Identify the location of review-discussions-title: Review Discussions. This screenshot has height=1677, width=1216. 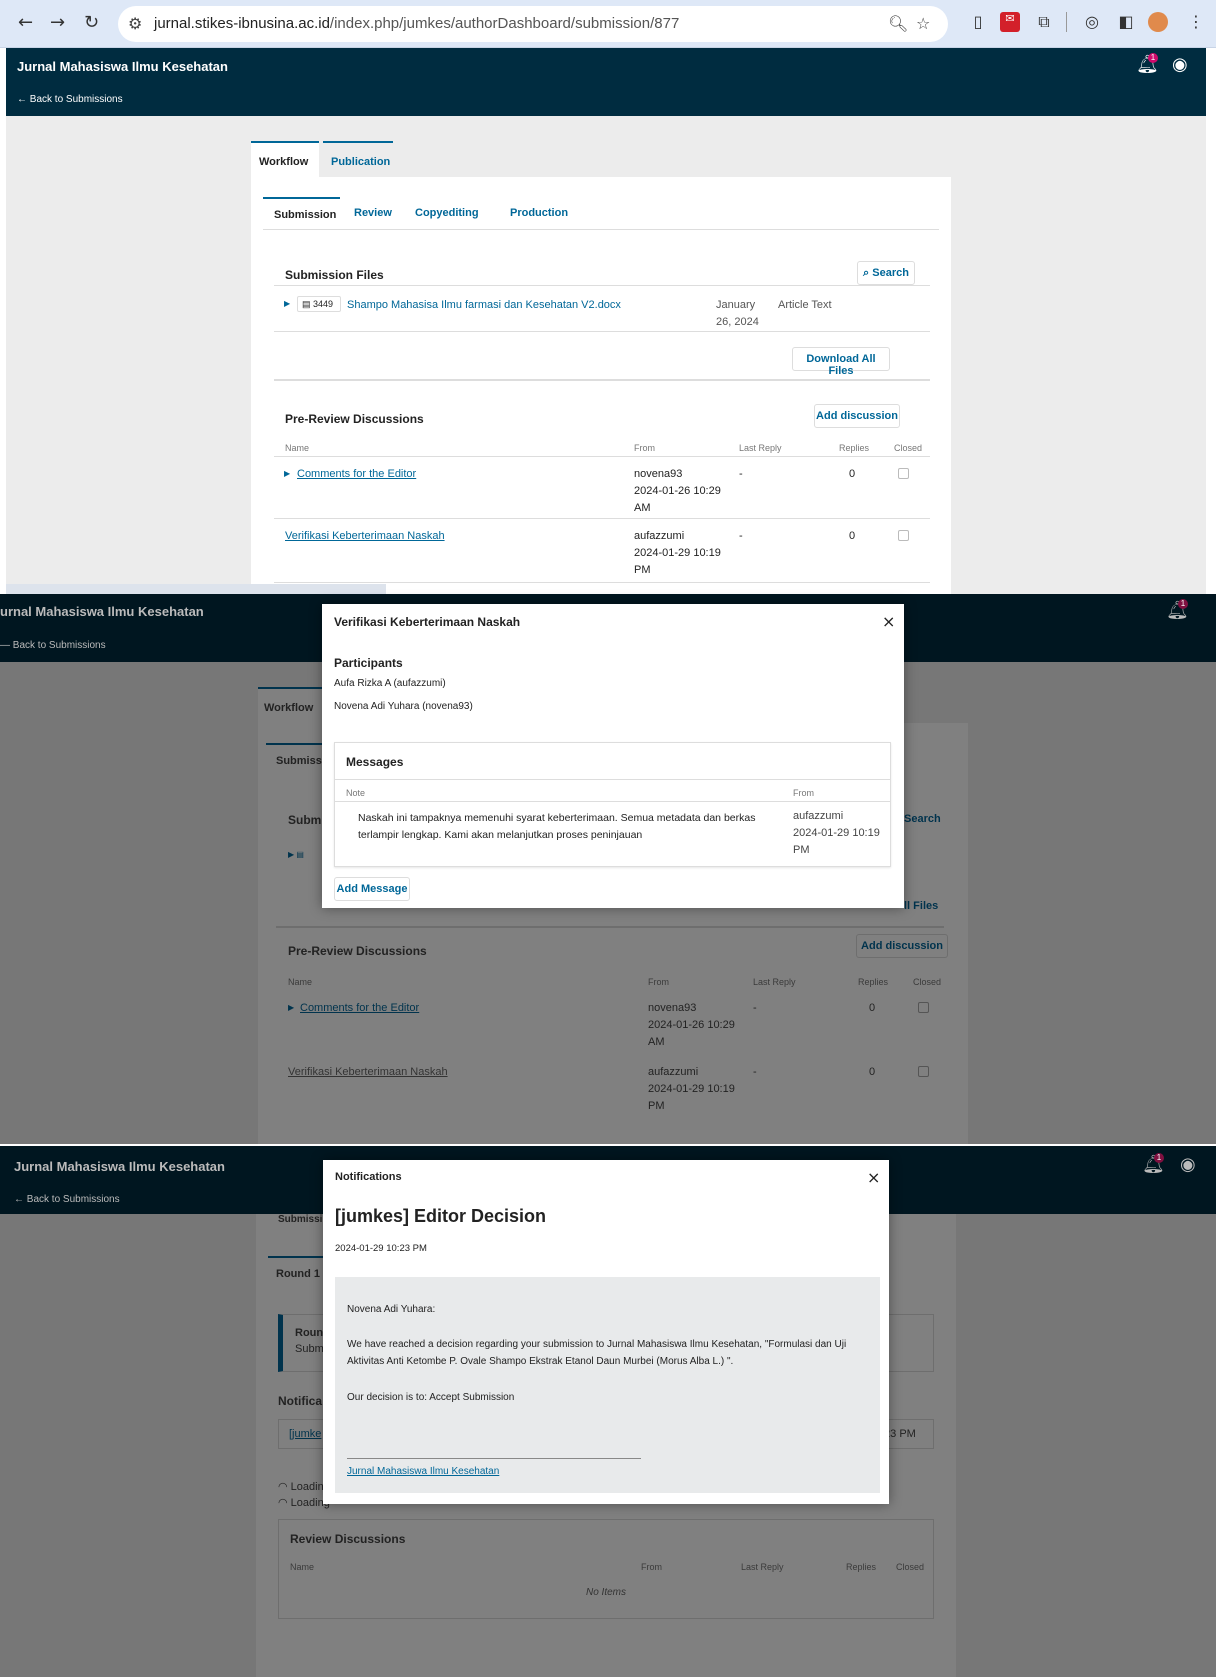
(348, 1539).